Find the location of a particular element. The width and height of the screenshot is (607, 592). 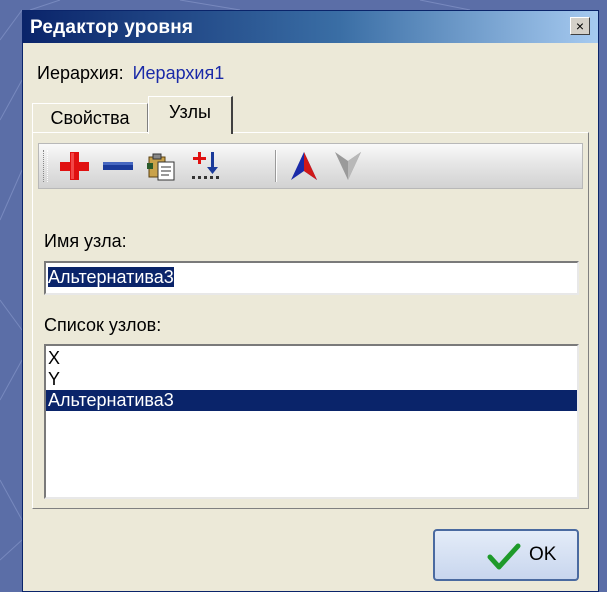

node-list-label: Список узлов: is located at coordinates (103, 325).